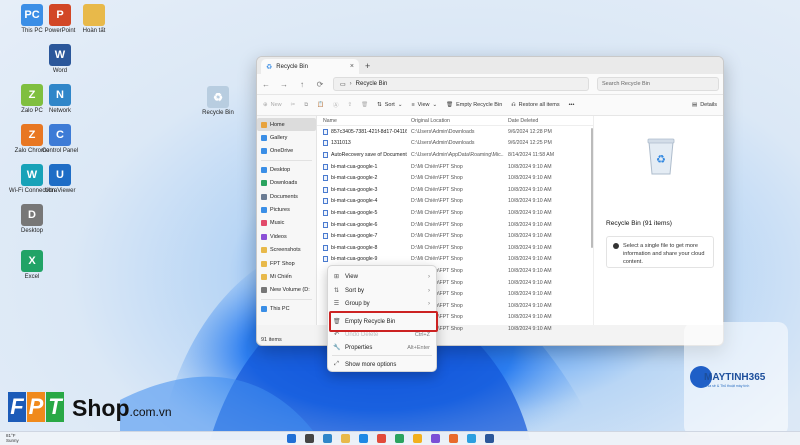 The width and height of the screenshot is (800, 445). Describe the element at coordinates (367, 66) in the screenshot. I see `new-tab-button: +` at that location.